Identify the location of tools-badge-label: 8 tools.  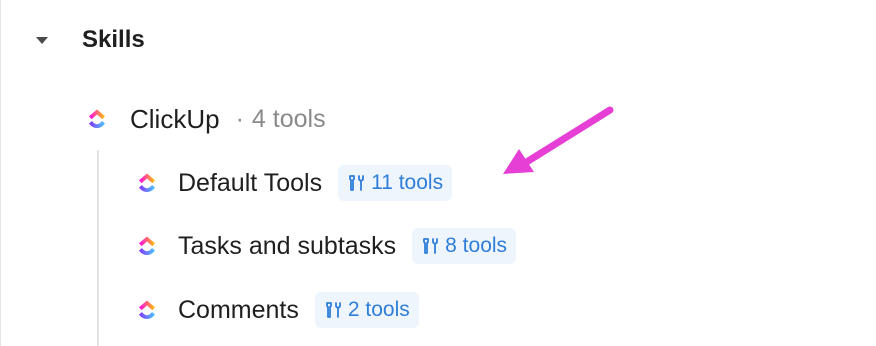
(476, 245).